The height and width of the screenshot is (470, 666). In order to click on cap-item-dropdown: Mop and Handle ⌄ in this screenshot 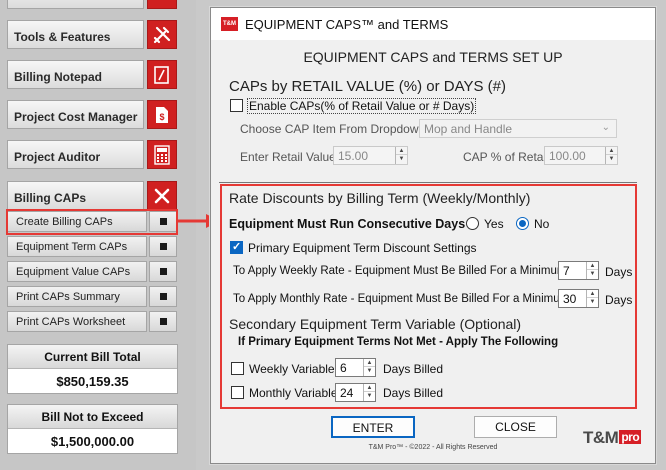, I will do `click(518, 128)`.